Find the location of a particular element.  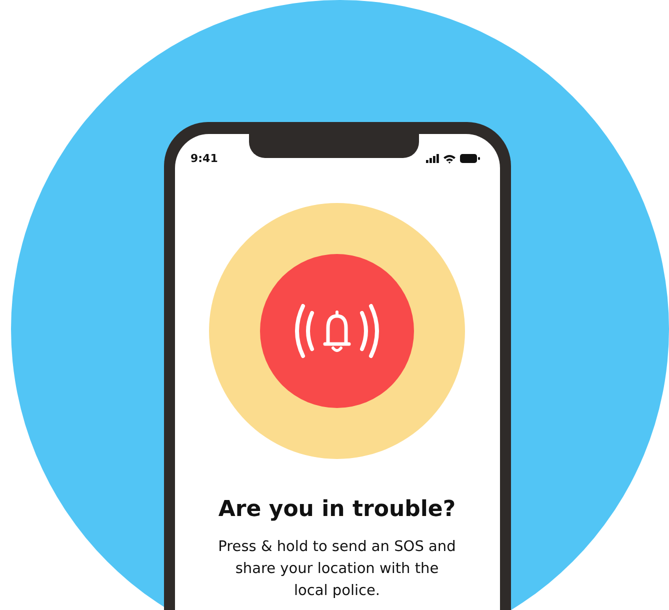

prompt-title: Are you in trouble? is located at coordinates (337, 509).